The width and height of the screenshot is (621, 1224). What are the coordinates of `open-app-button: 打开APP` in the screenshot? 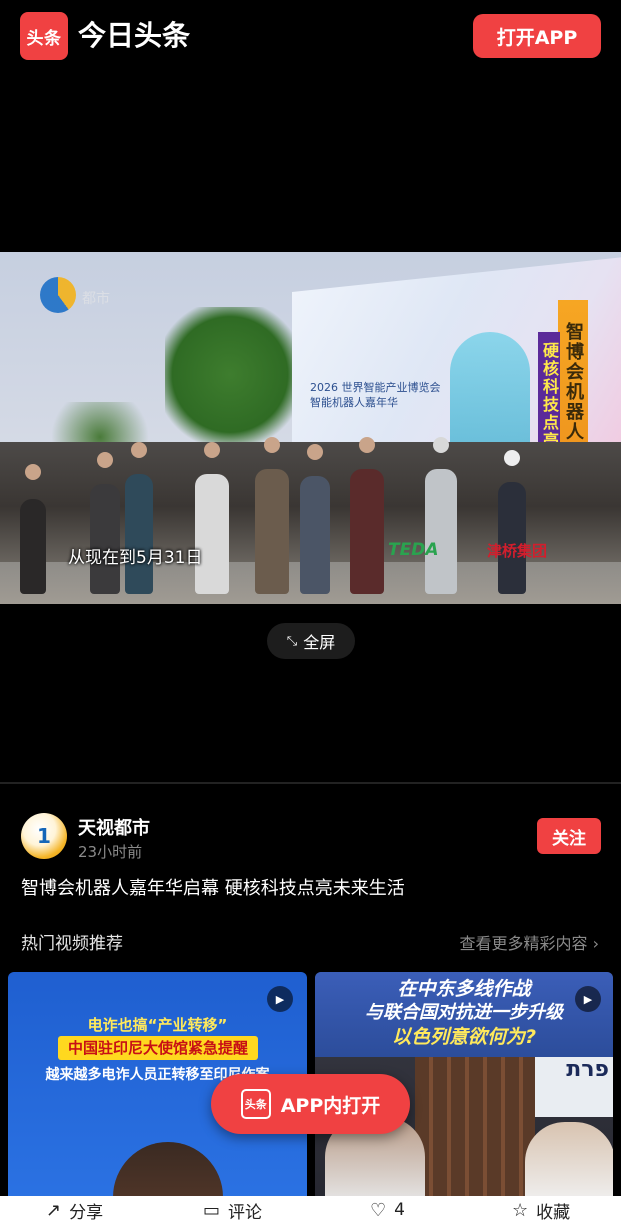 It's located at (537, 36).